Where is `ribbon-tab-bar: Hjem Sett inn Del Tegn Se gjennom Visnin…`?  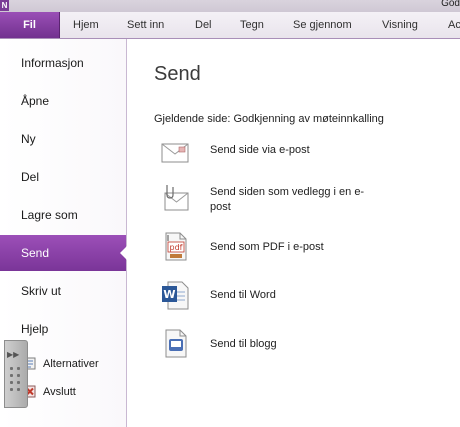 ribbon-tab-bar: Hjem Sett inn Del Tegn Se gjennom Visnin… is located at coordinates (230, 25).